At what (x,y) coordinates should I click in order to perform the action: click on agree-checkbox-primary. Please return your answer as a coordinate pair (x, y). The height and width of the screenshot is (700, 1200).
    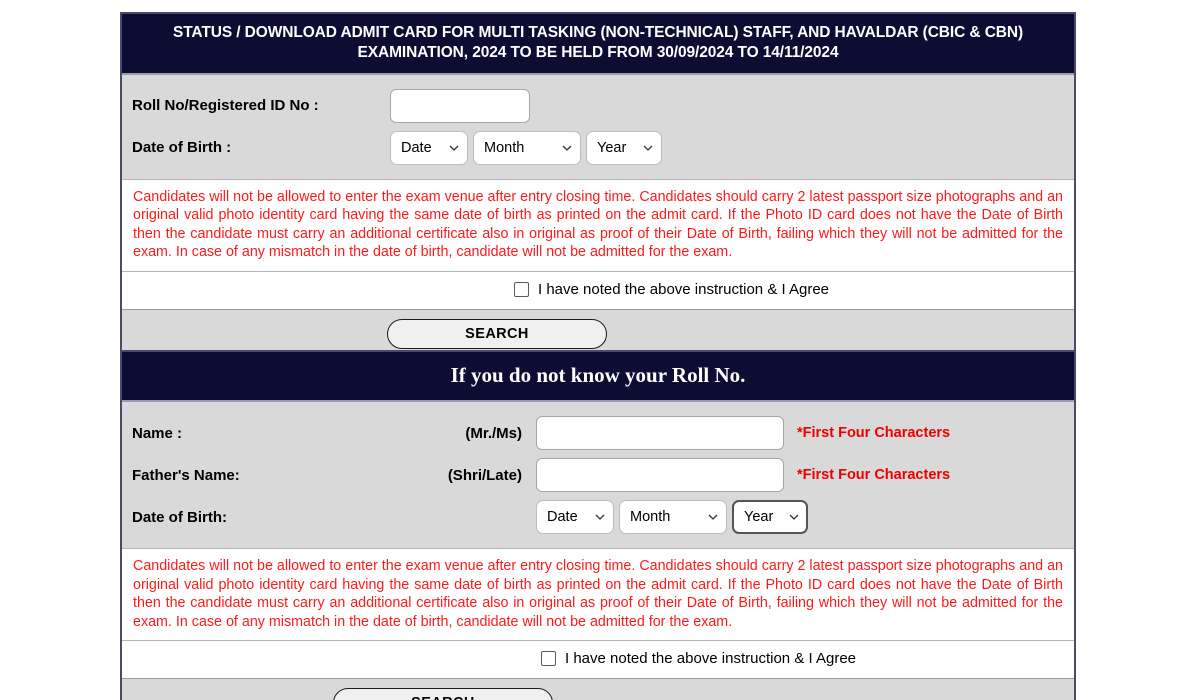
    Looking at the image, I should click on (521, 289).